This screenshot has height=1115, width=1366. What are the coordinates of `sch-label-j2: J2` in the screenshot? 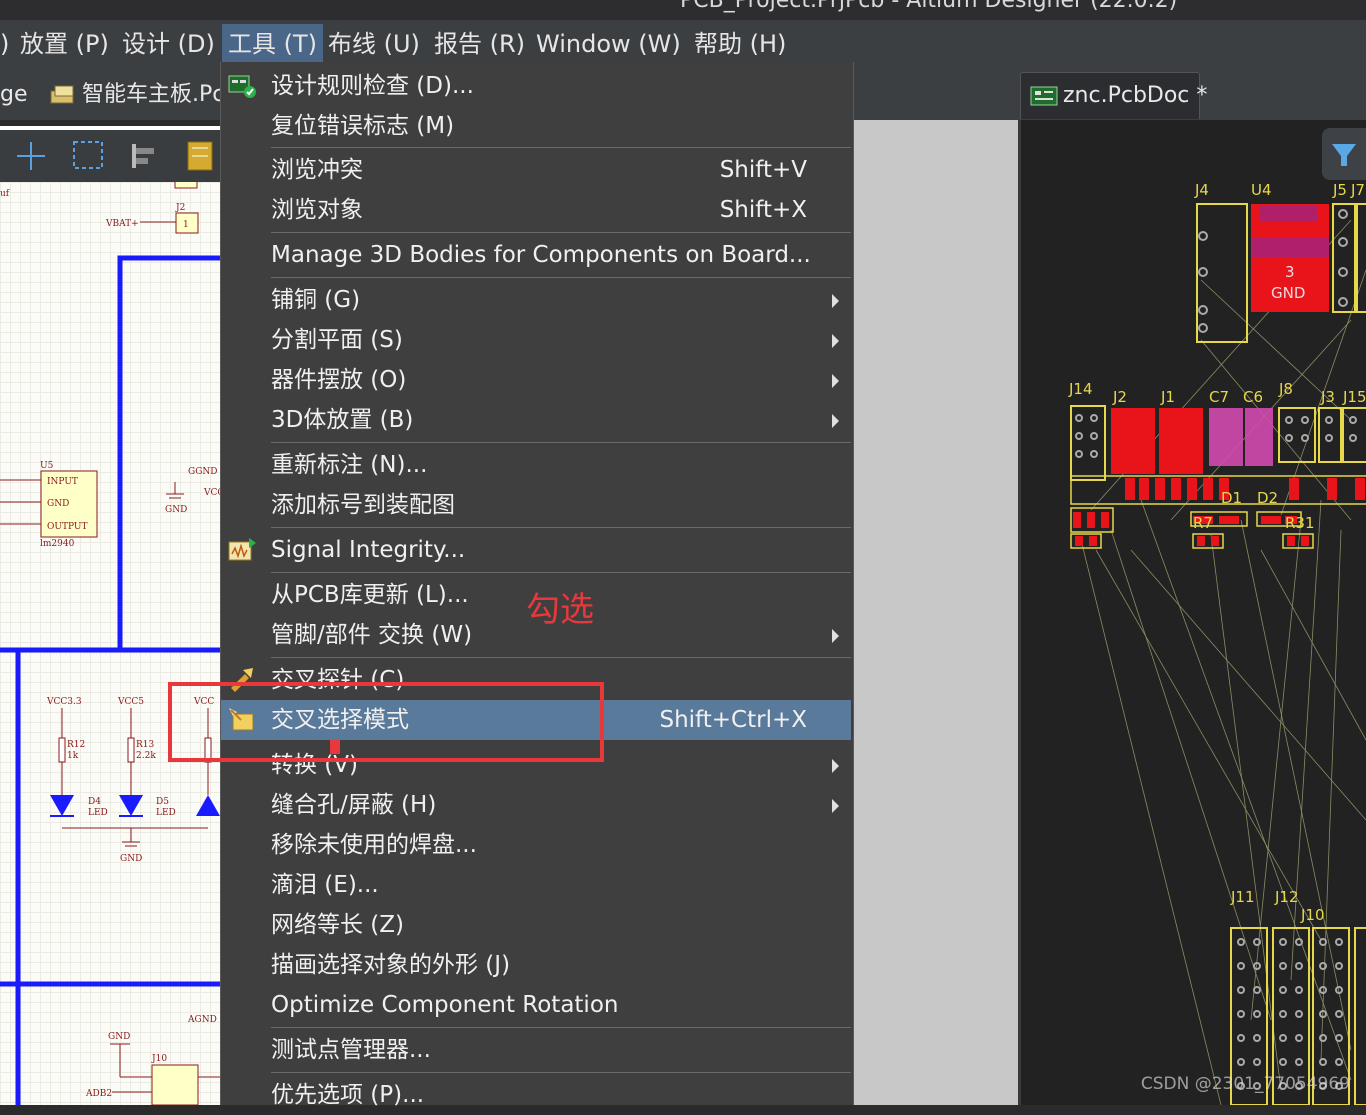 It's located at (180, 208).